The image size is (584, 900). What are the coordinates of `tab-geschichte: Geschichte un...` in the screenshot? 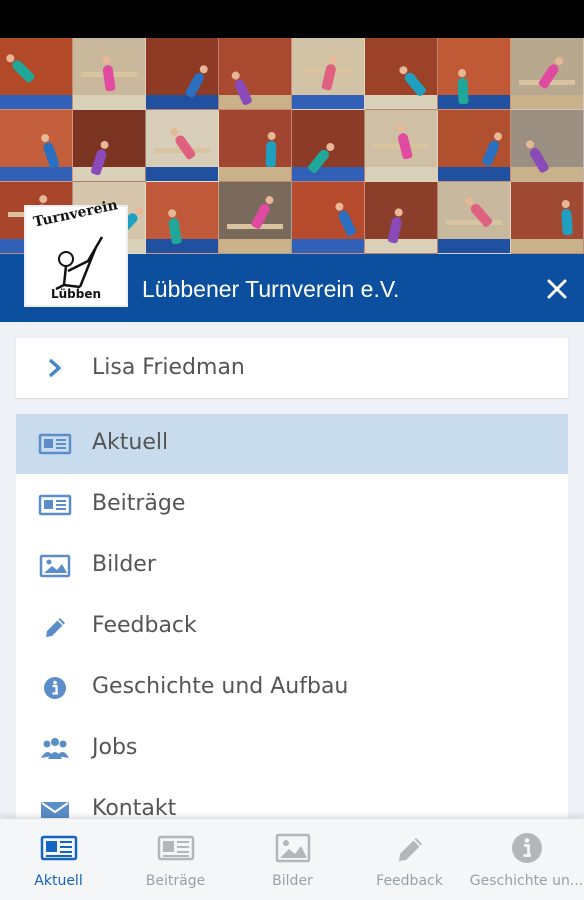 It's located at (526, 859).